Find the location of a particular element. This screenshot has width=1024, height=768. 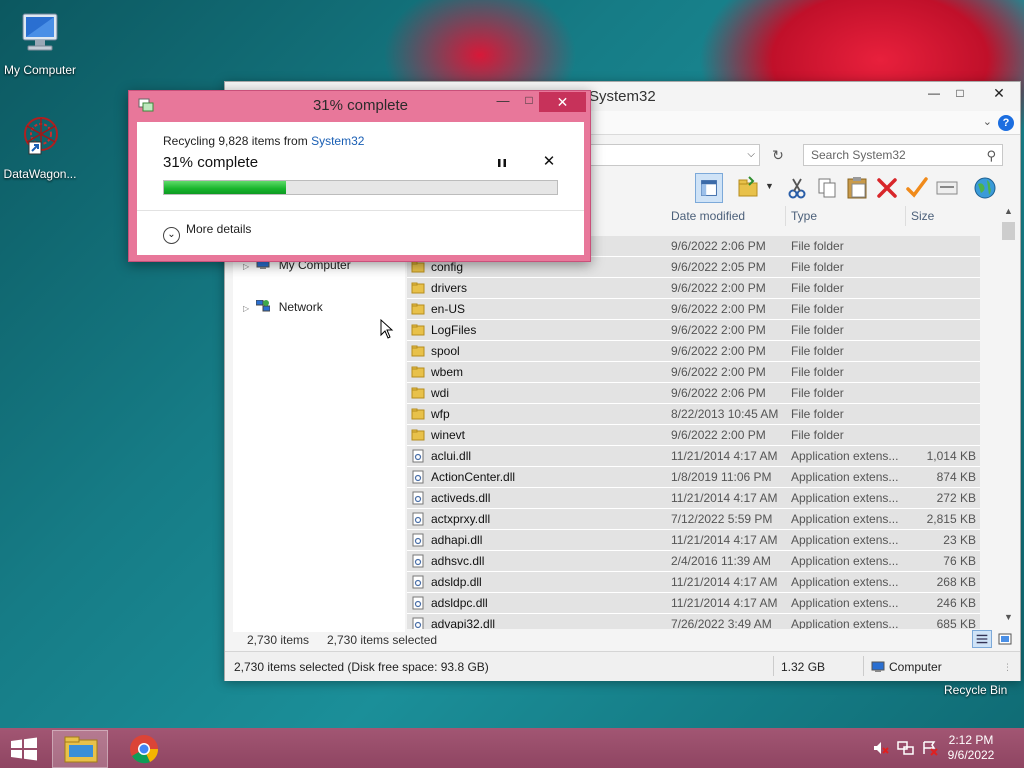

desktop-icon-my-computer: My Computer is located at coordinates (40, 43).